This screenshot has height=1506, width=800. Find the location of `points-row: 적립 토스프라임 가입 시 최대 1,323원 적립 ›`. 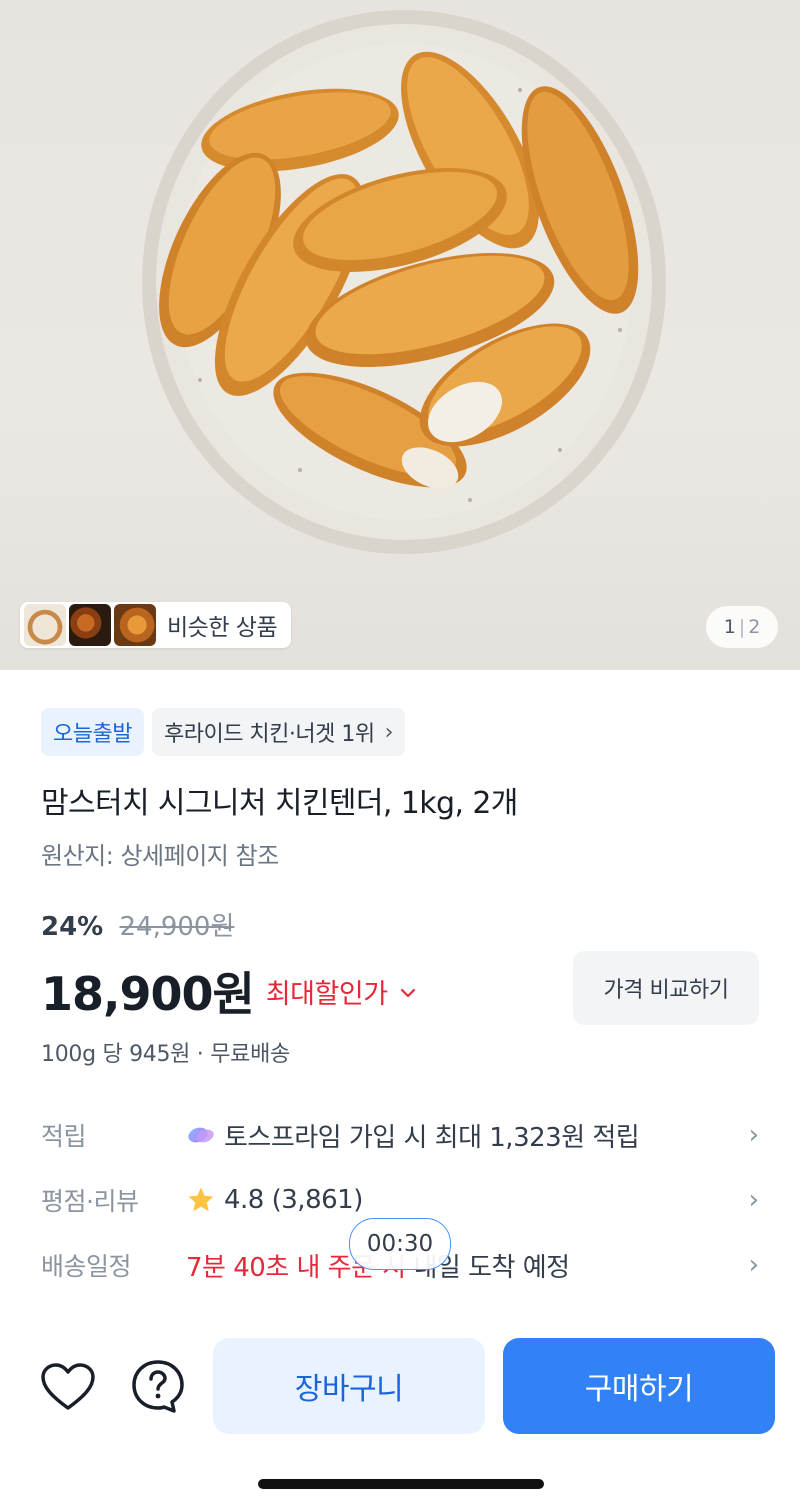

points-row: 적립 토스프라임 가입 시 최대 1,323원 적립 › is located at coordinates (400, 1135).